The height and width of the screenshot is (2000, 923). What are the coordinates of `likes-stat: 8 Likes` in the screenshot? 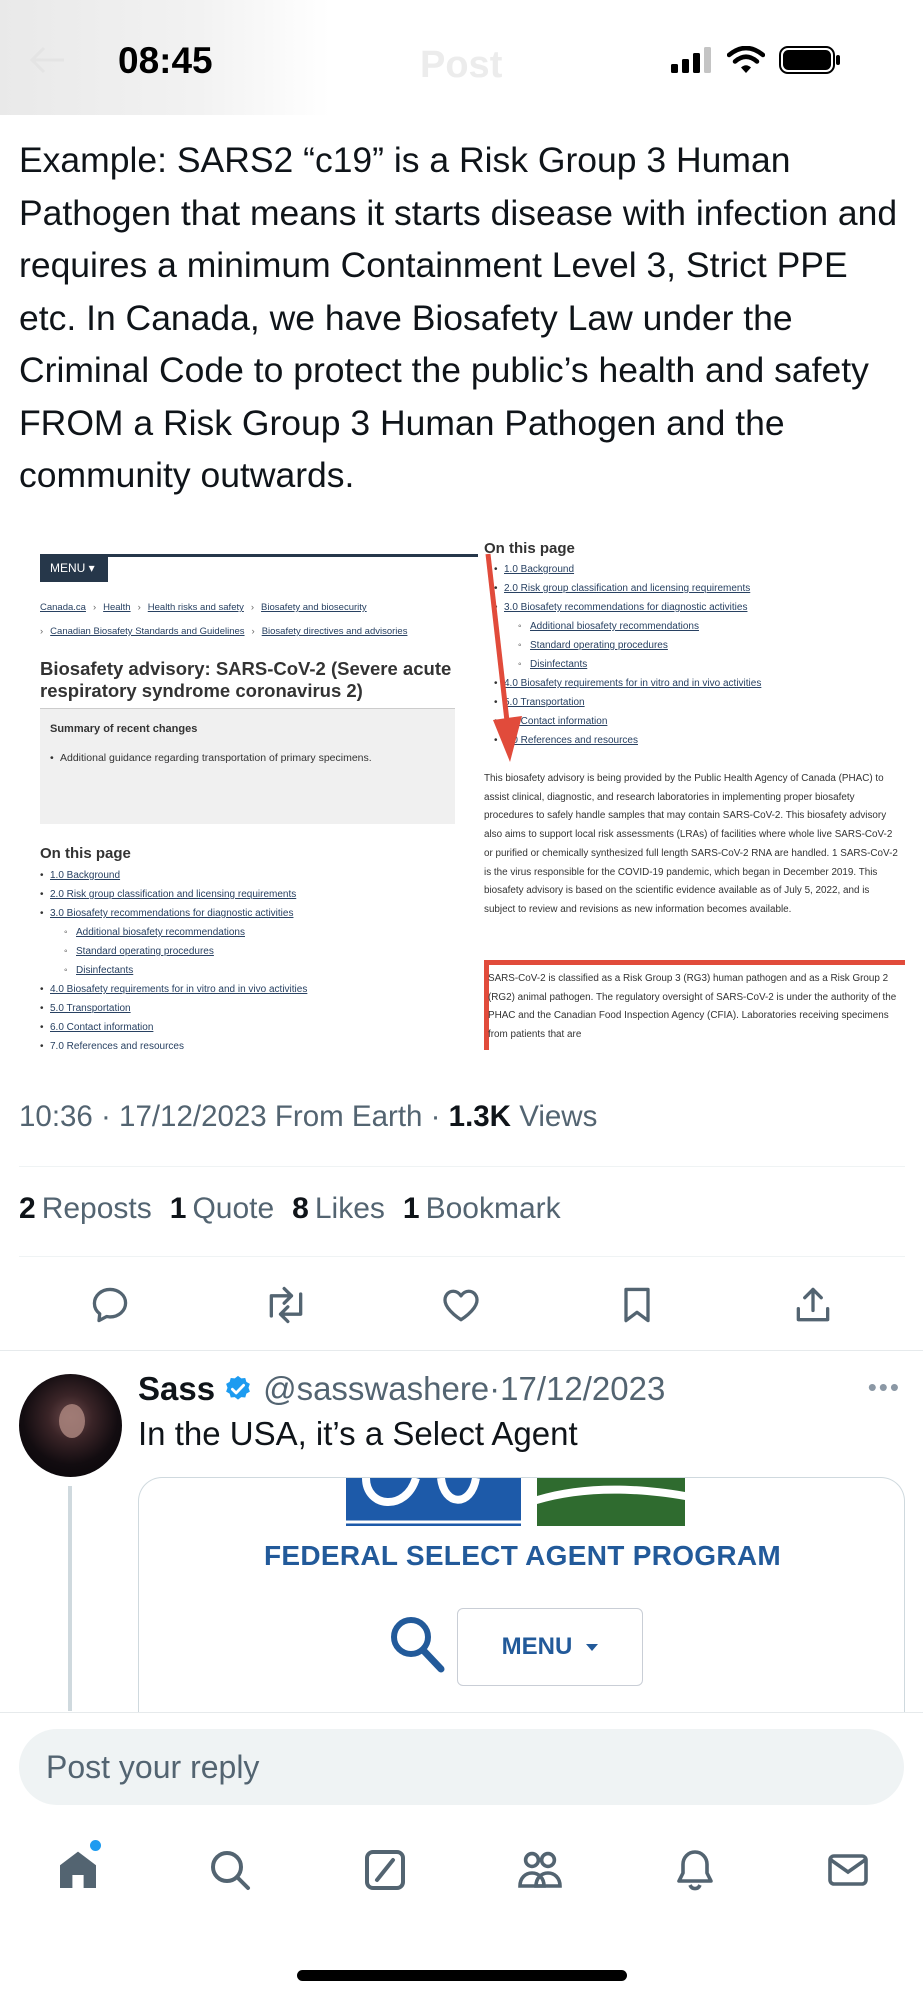 It's located at (338, 1209).